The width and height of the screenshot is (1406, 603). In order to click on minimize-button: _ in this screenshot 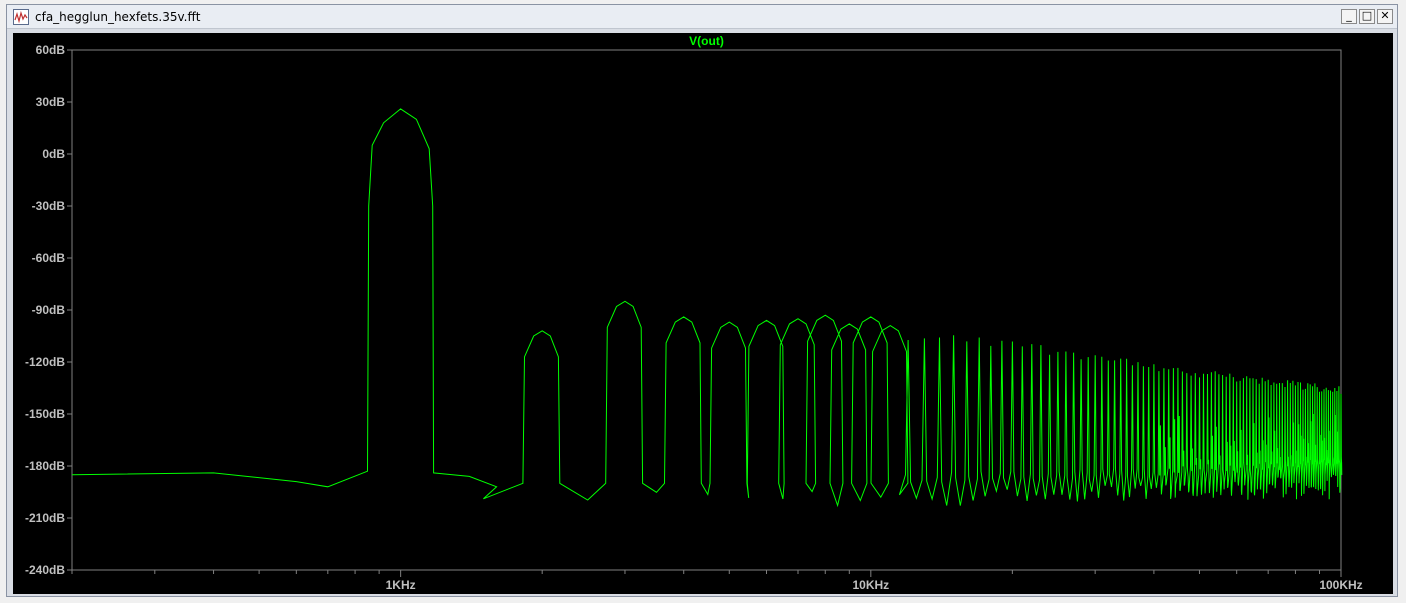, I will do `click(1349, 16)`.